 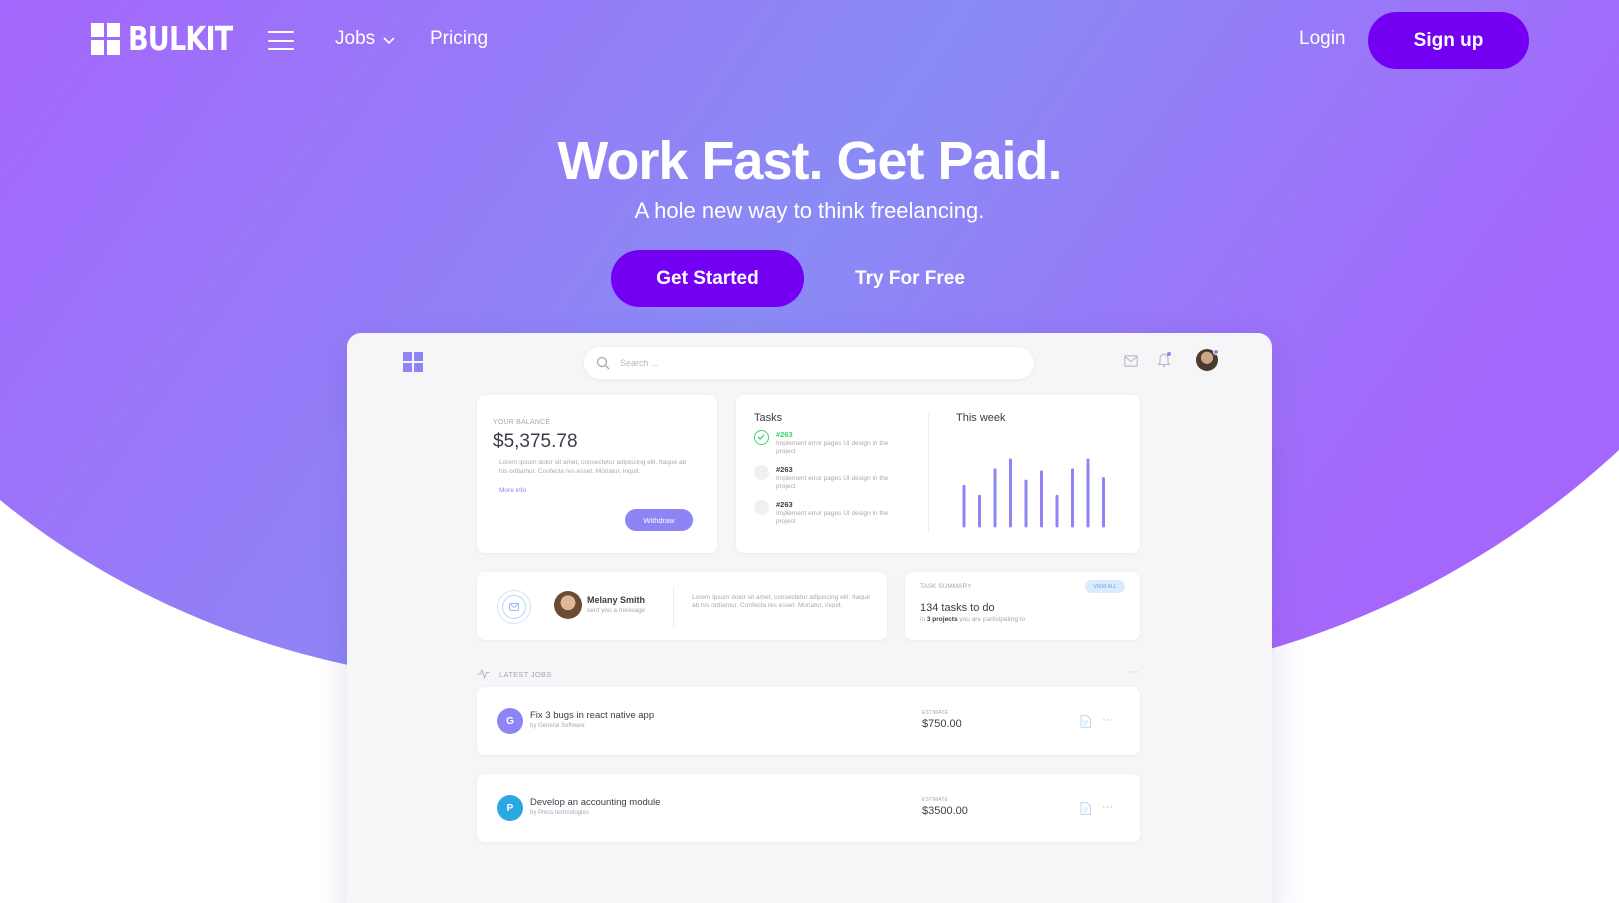 What do you see at coordinates (1105, 586) in the screenshot?
I see `view-all-badge: VIEW ALL` at bounding box center [1105, 586].